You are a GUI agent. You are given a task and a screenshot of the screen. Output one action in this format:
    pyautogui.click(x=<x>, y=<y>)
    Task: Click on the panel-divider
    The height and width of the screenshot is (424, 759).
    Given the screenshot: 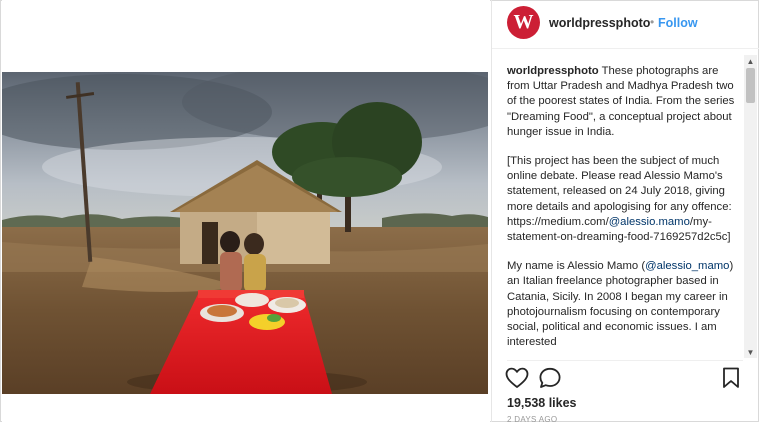 What is the action you would take?
    pyautogui.click(x=491, y=211)
    